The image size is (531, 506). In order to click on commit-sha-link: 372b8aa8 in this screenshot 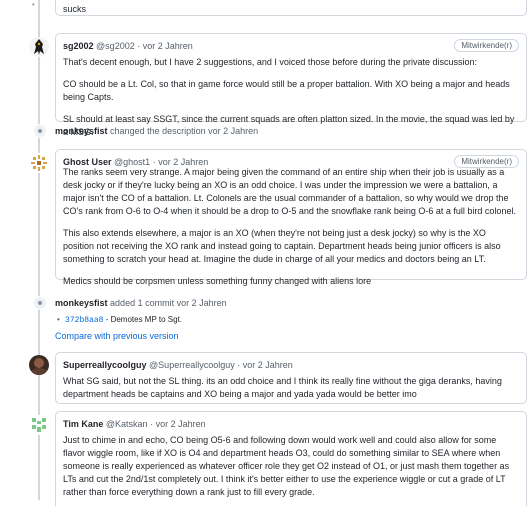, I will do `click(84, 320)`.